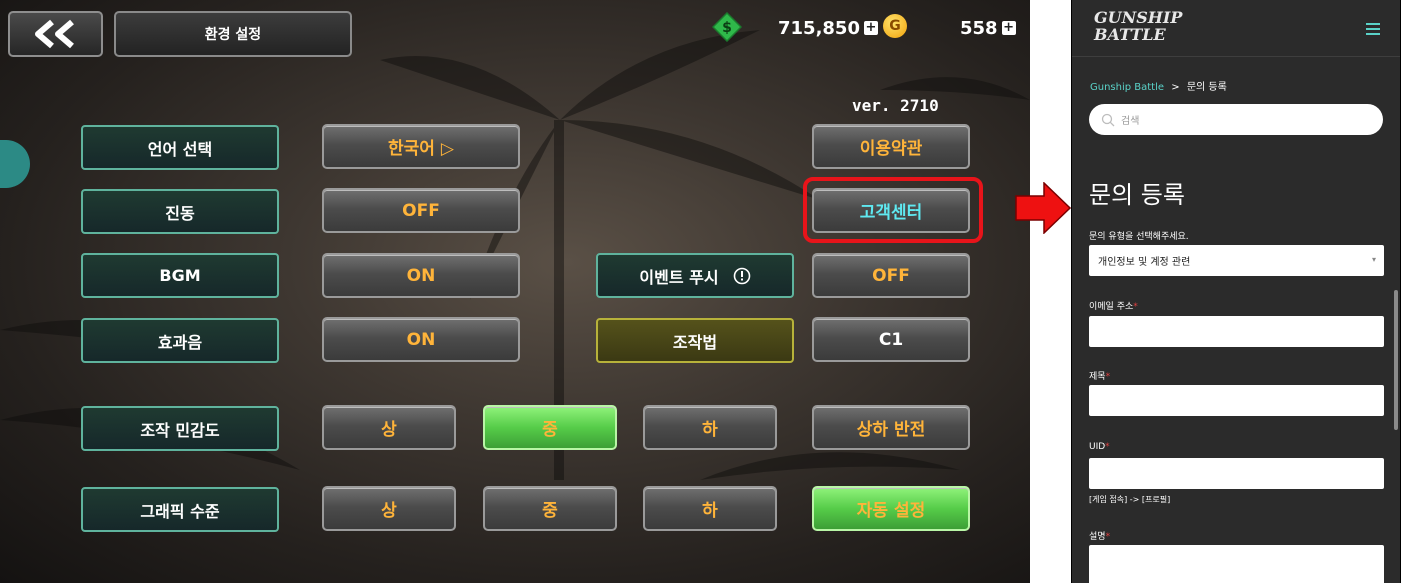  Describe the element at coordinates (893, 210) in the screenshot. I see `support-highlight-box` at that location.